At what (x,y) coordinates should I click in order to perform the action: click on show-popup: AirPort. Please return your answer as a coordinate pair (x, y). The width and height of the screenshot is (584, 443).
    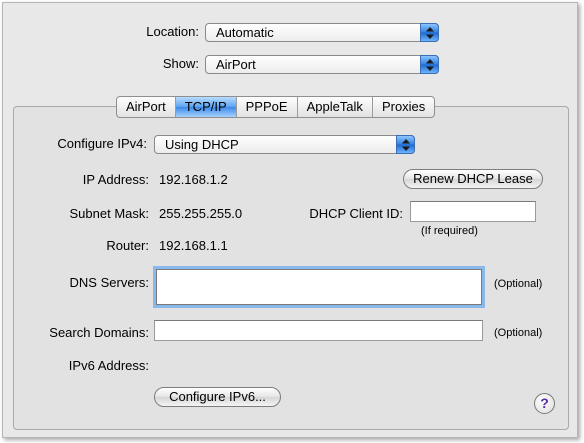
    Looking at the image, I should click on (322, 64).